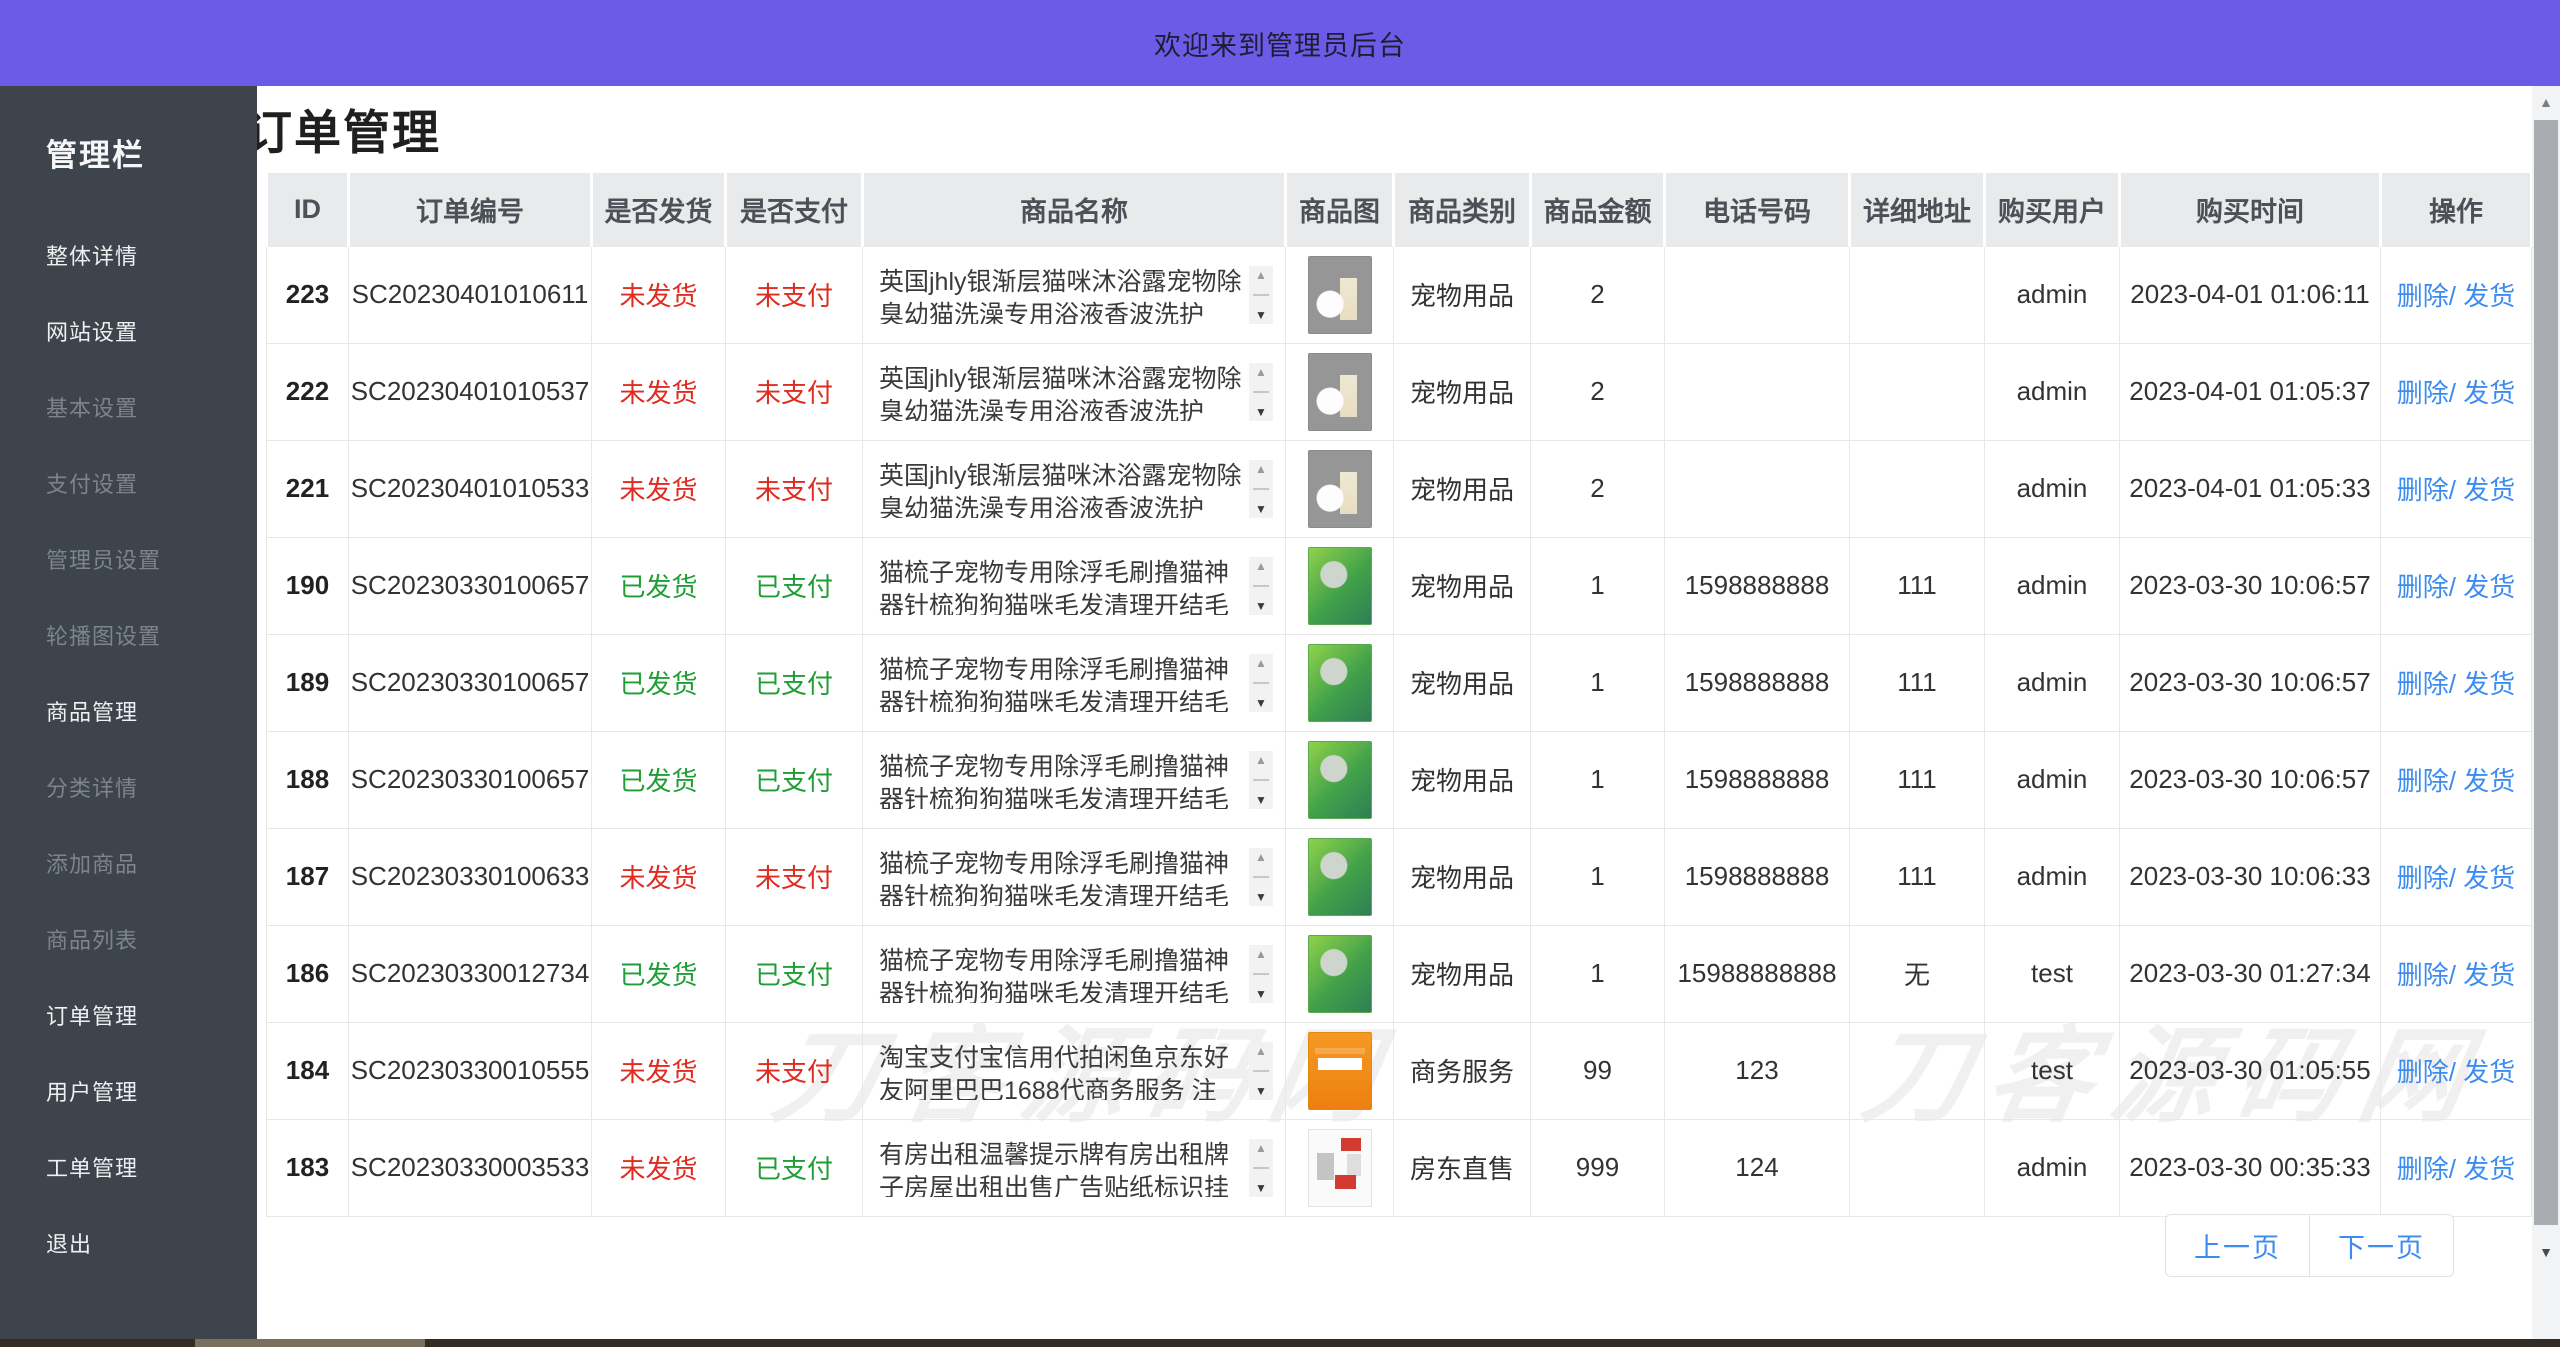 This screenshot has width=2560, height=1347. I want to click on sidebar-item-11: 用户管理, so click(128, 1091).